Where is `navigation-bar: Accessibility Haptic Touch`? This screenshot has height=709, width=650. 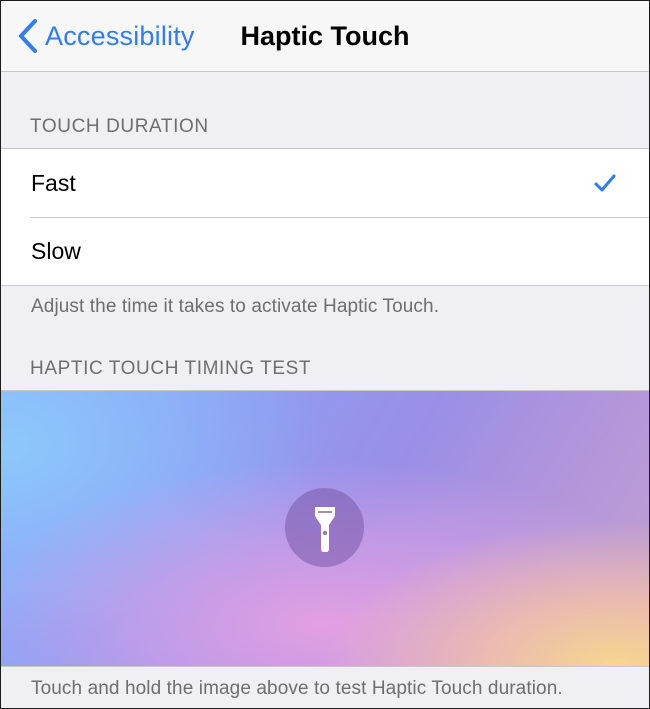 navigation-bar: Accessibility Haptic Touch is located at coordinates (325, 36).